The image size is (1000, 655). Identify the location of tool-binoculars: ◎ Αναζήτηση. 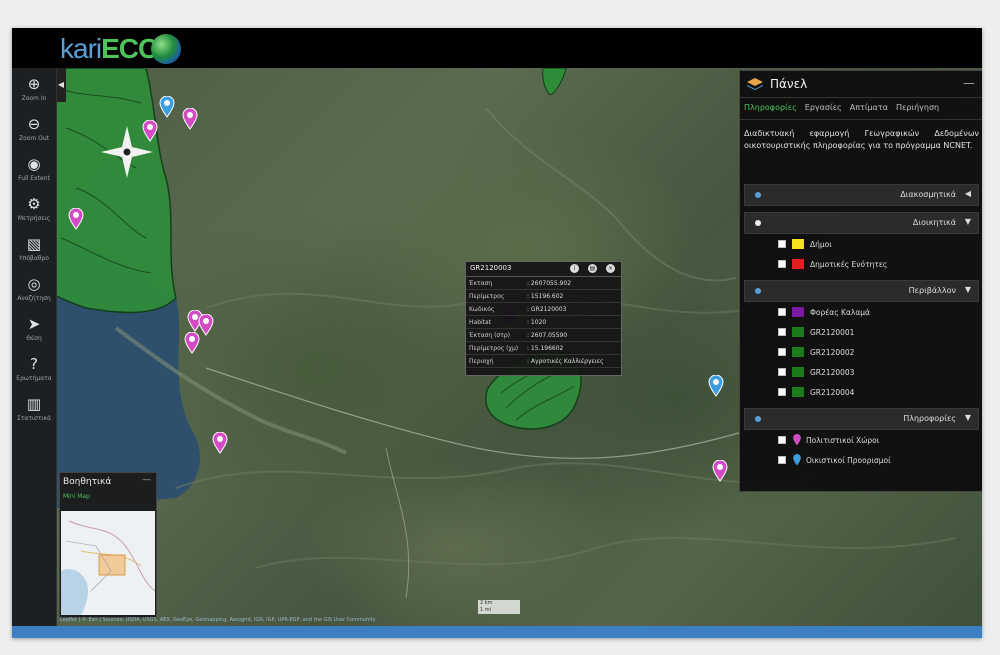
(34, 293).